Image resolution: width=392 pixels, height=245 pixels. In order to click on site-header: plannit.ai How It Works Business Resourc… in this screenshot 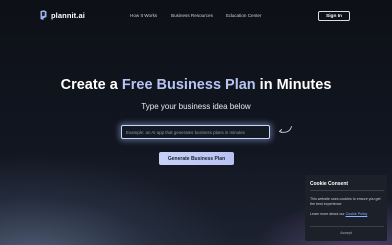, I will do `click(196, 16)`.